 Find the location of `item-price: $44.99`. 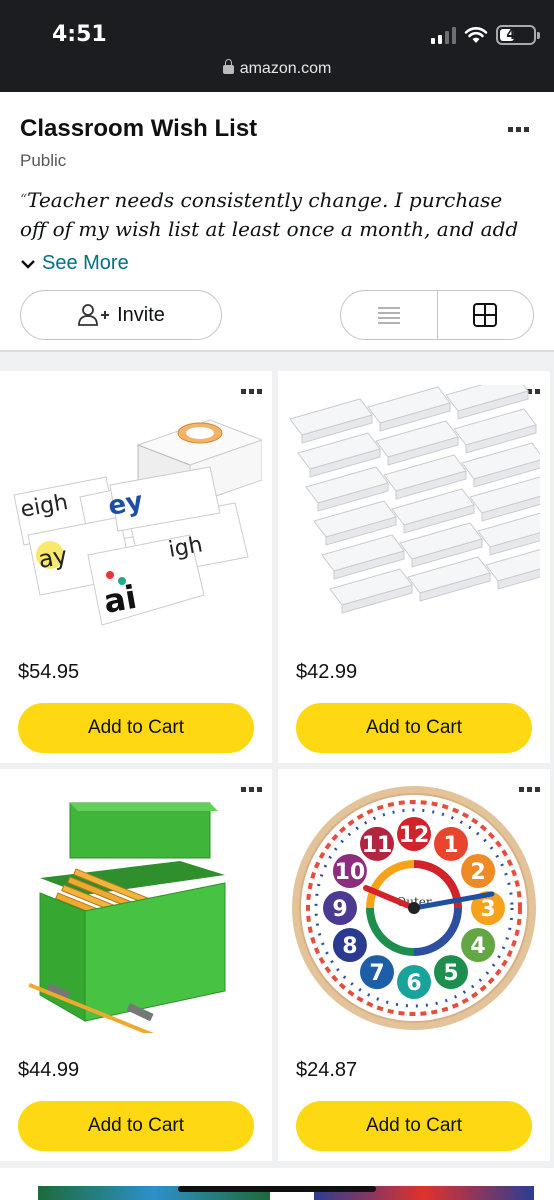

item-price: $44.99 is located at coordinates (49, 1070).